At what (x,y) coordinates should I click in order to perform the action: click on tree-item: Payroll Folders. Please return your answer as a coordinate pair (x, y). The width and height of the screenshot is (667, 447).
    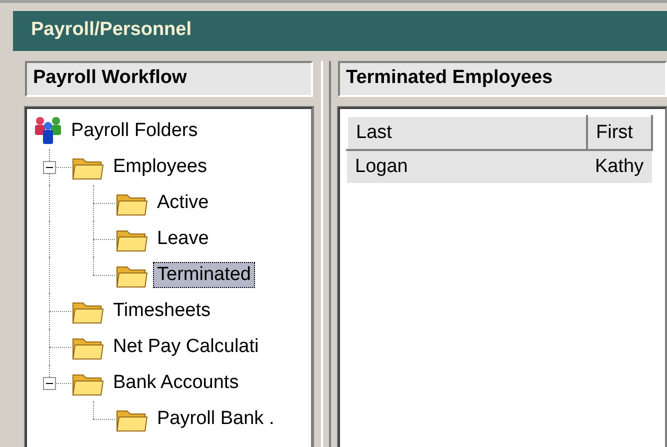
    Looking at the image, I should click on (134, 131).